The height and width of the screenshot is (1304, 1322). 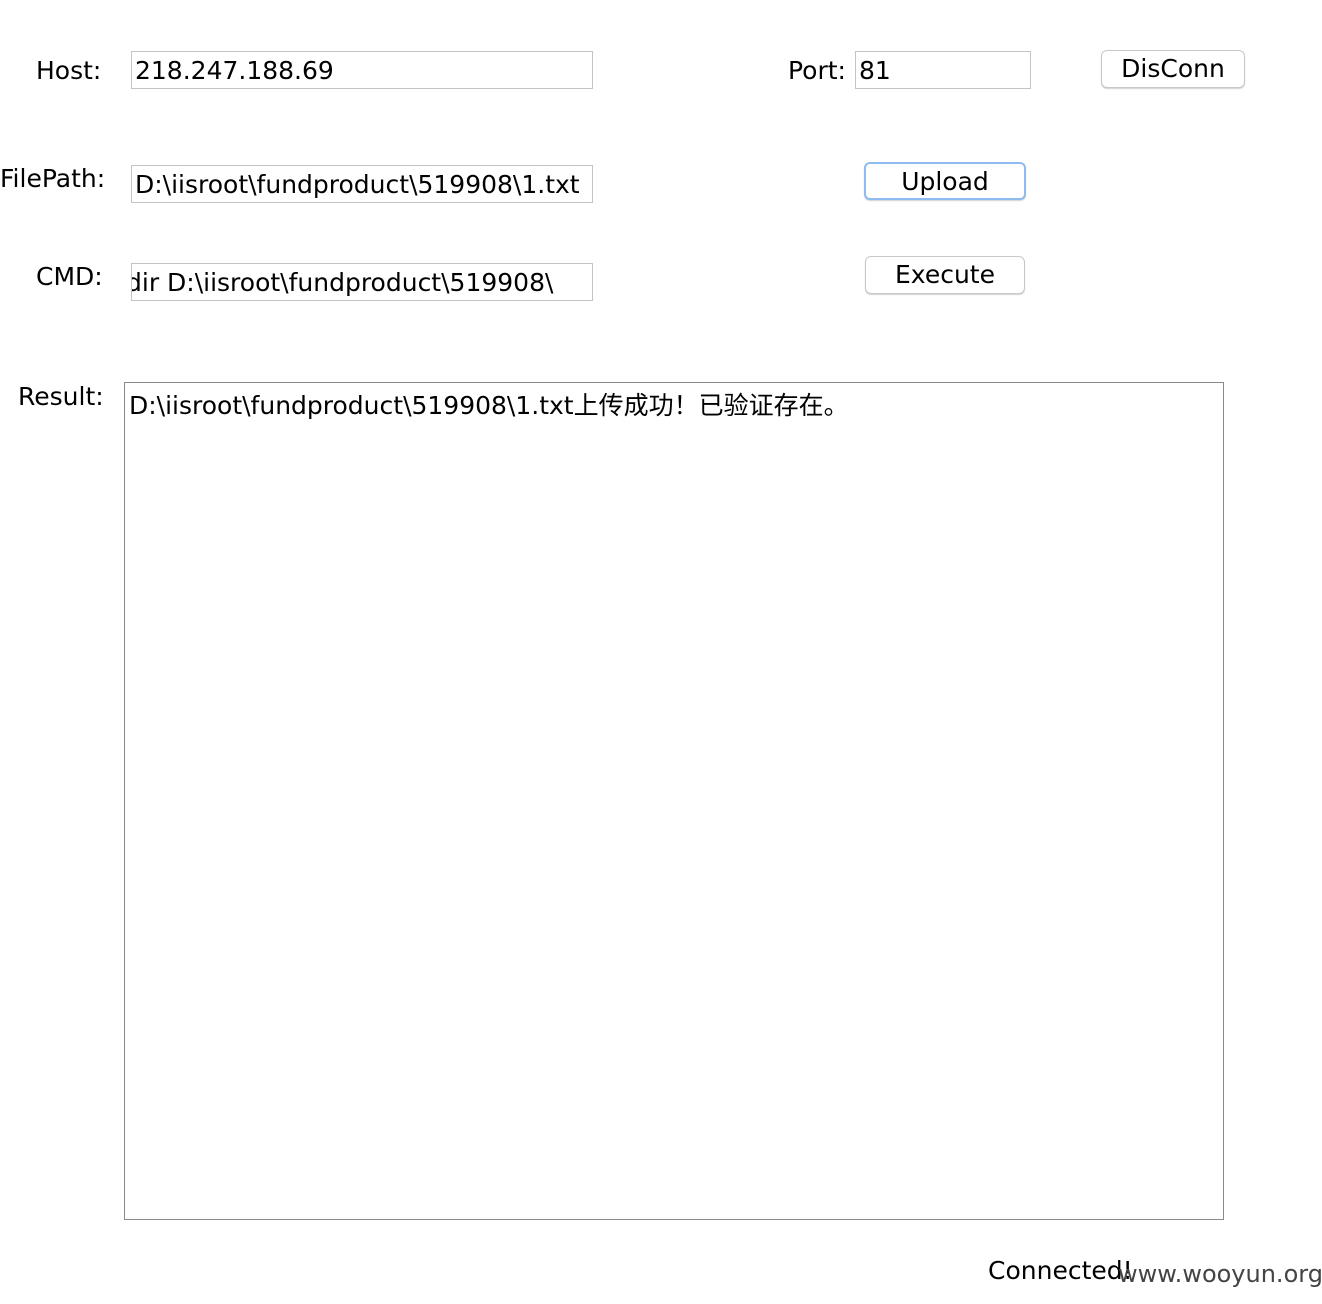 I want to click on cmd-input-text: dir D:\iisroot\fundproduct\519908\, so click(x=342, y=282).